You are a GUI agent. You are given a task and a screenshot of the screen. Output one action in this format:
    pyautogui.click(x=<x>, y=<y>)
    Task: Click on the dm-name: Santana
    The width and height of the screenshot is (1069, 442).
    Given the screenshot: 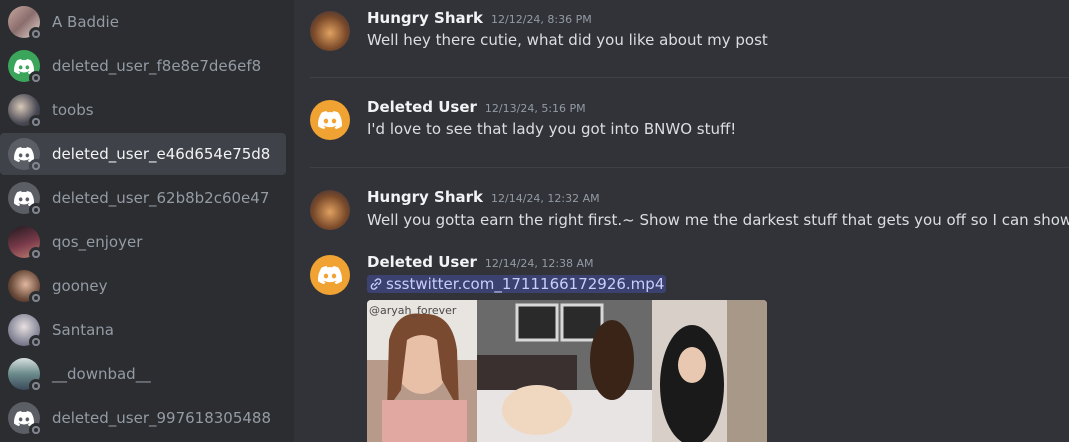 What is the action you would take?
    pyautogui.click(x=83, y=330)
    